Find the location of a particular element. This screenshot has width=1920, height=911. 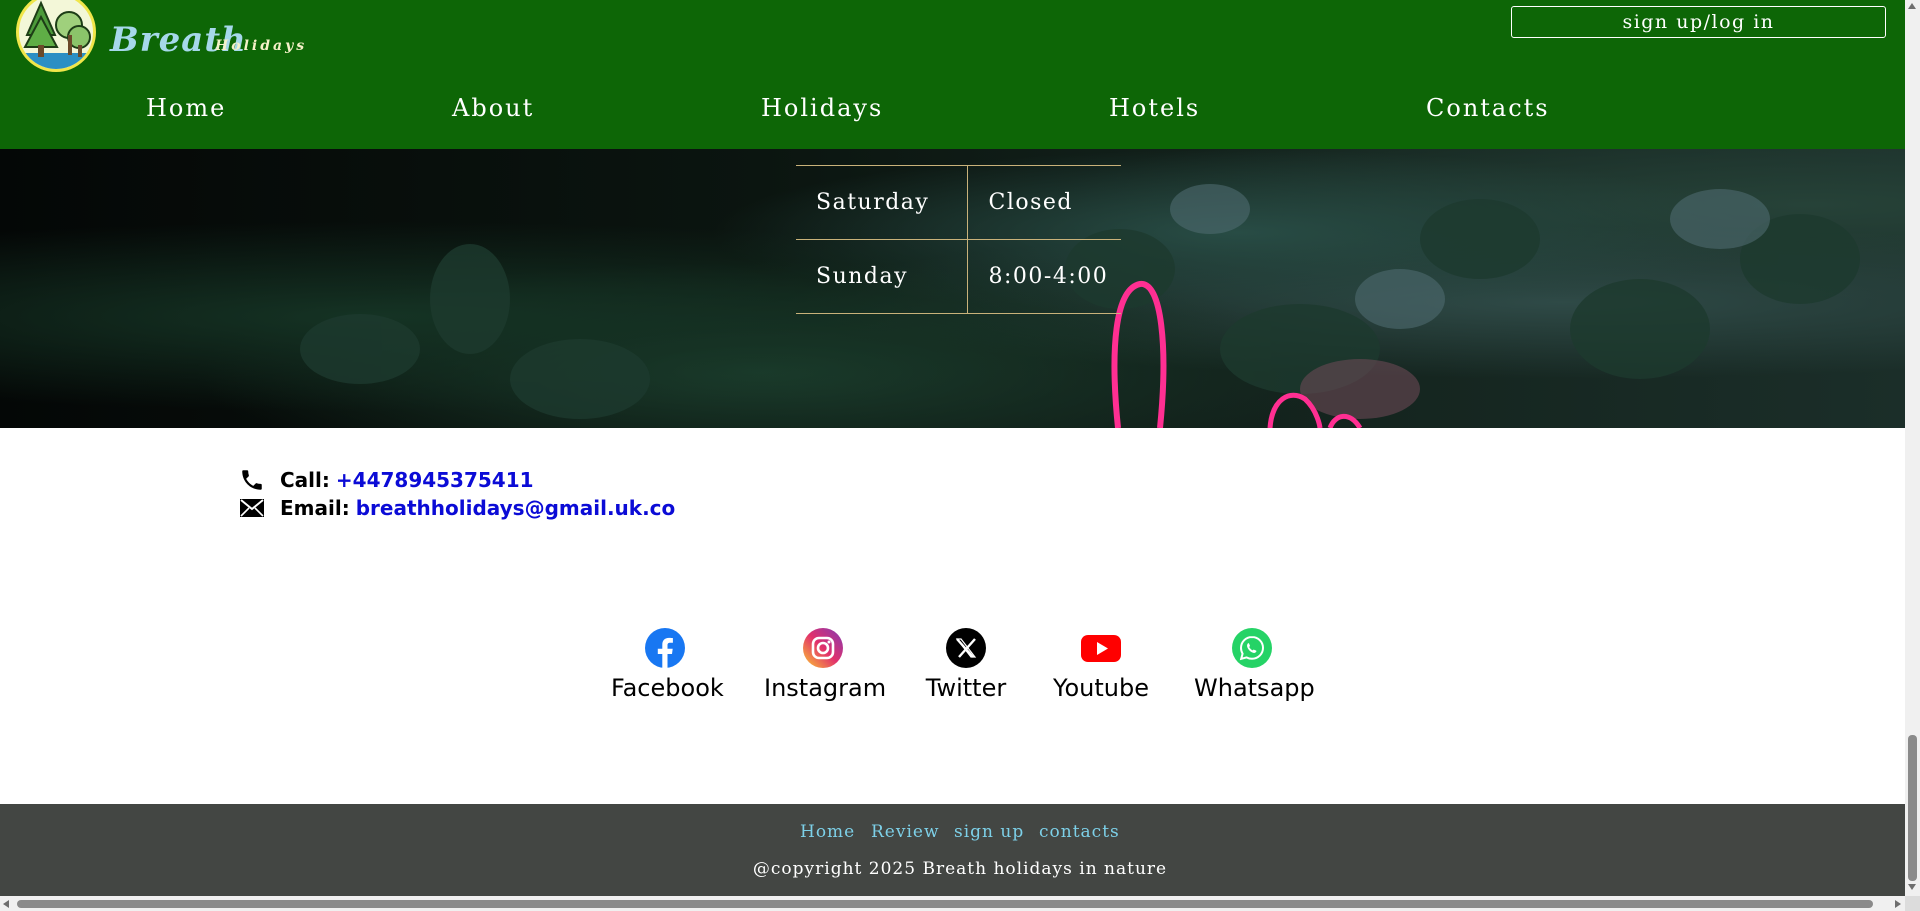

table-row: Saturday Closed is located at coordinates (958, 202).